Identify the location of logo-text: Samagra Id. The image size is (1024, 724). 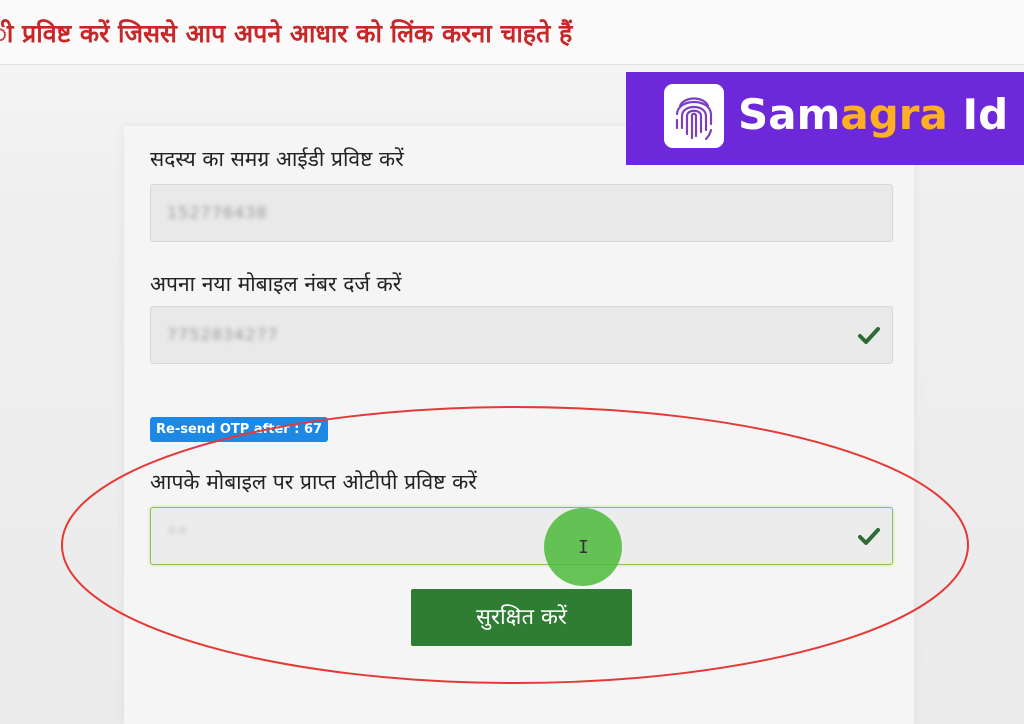
(873, 115).